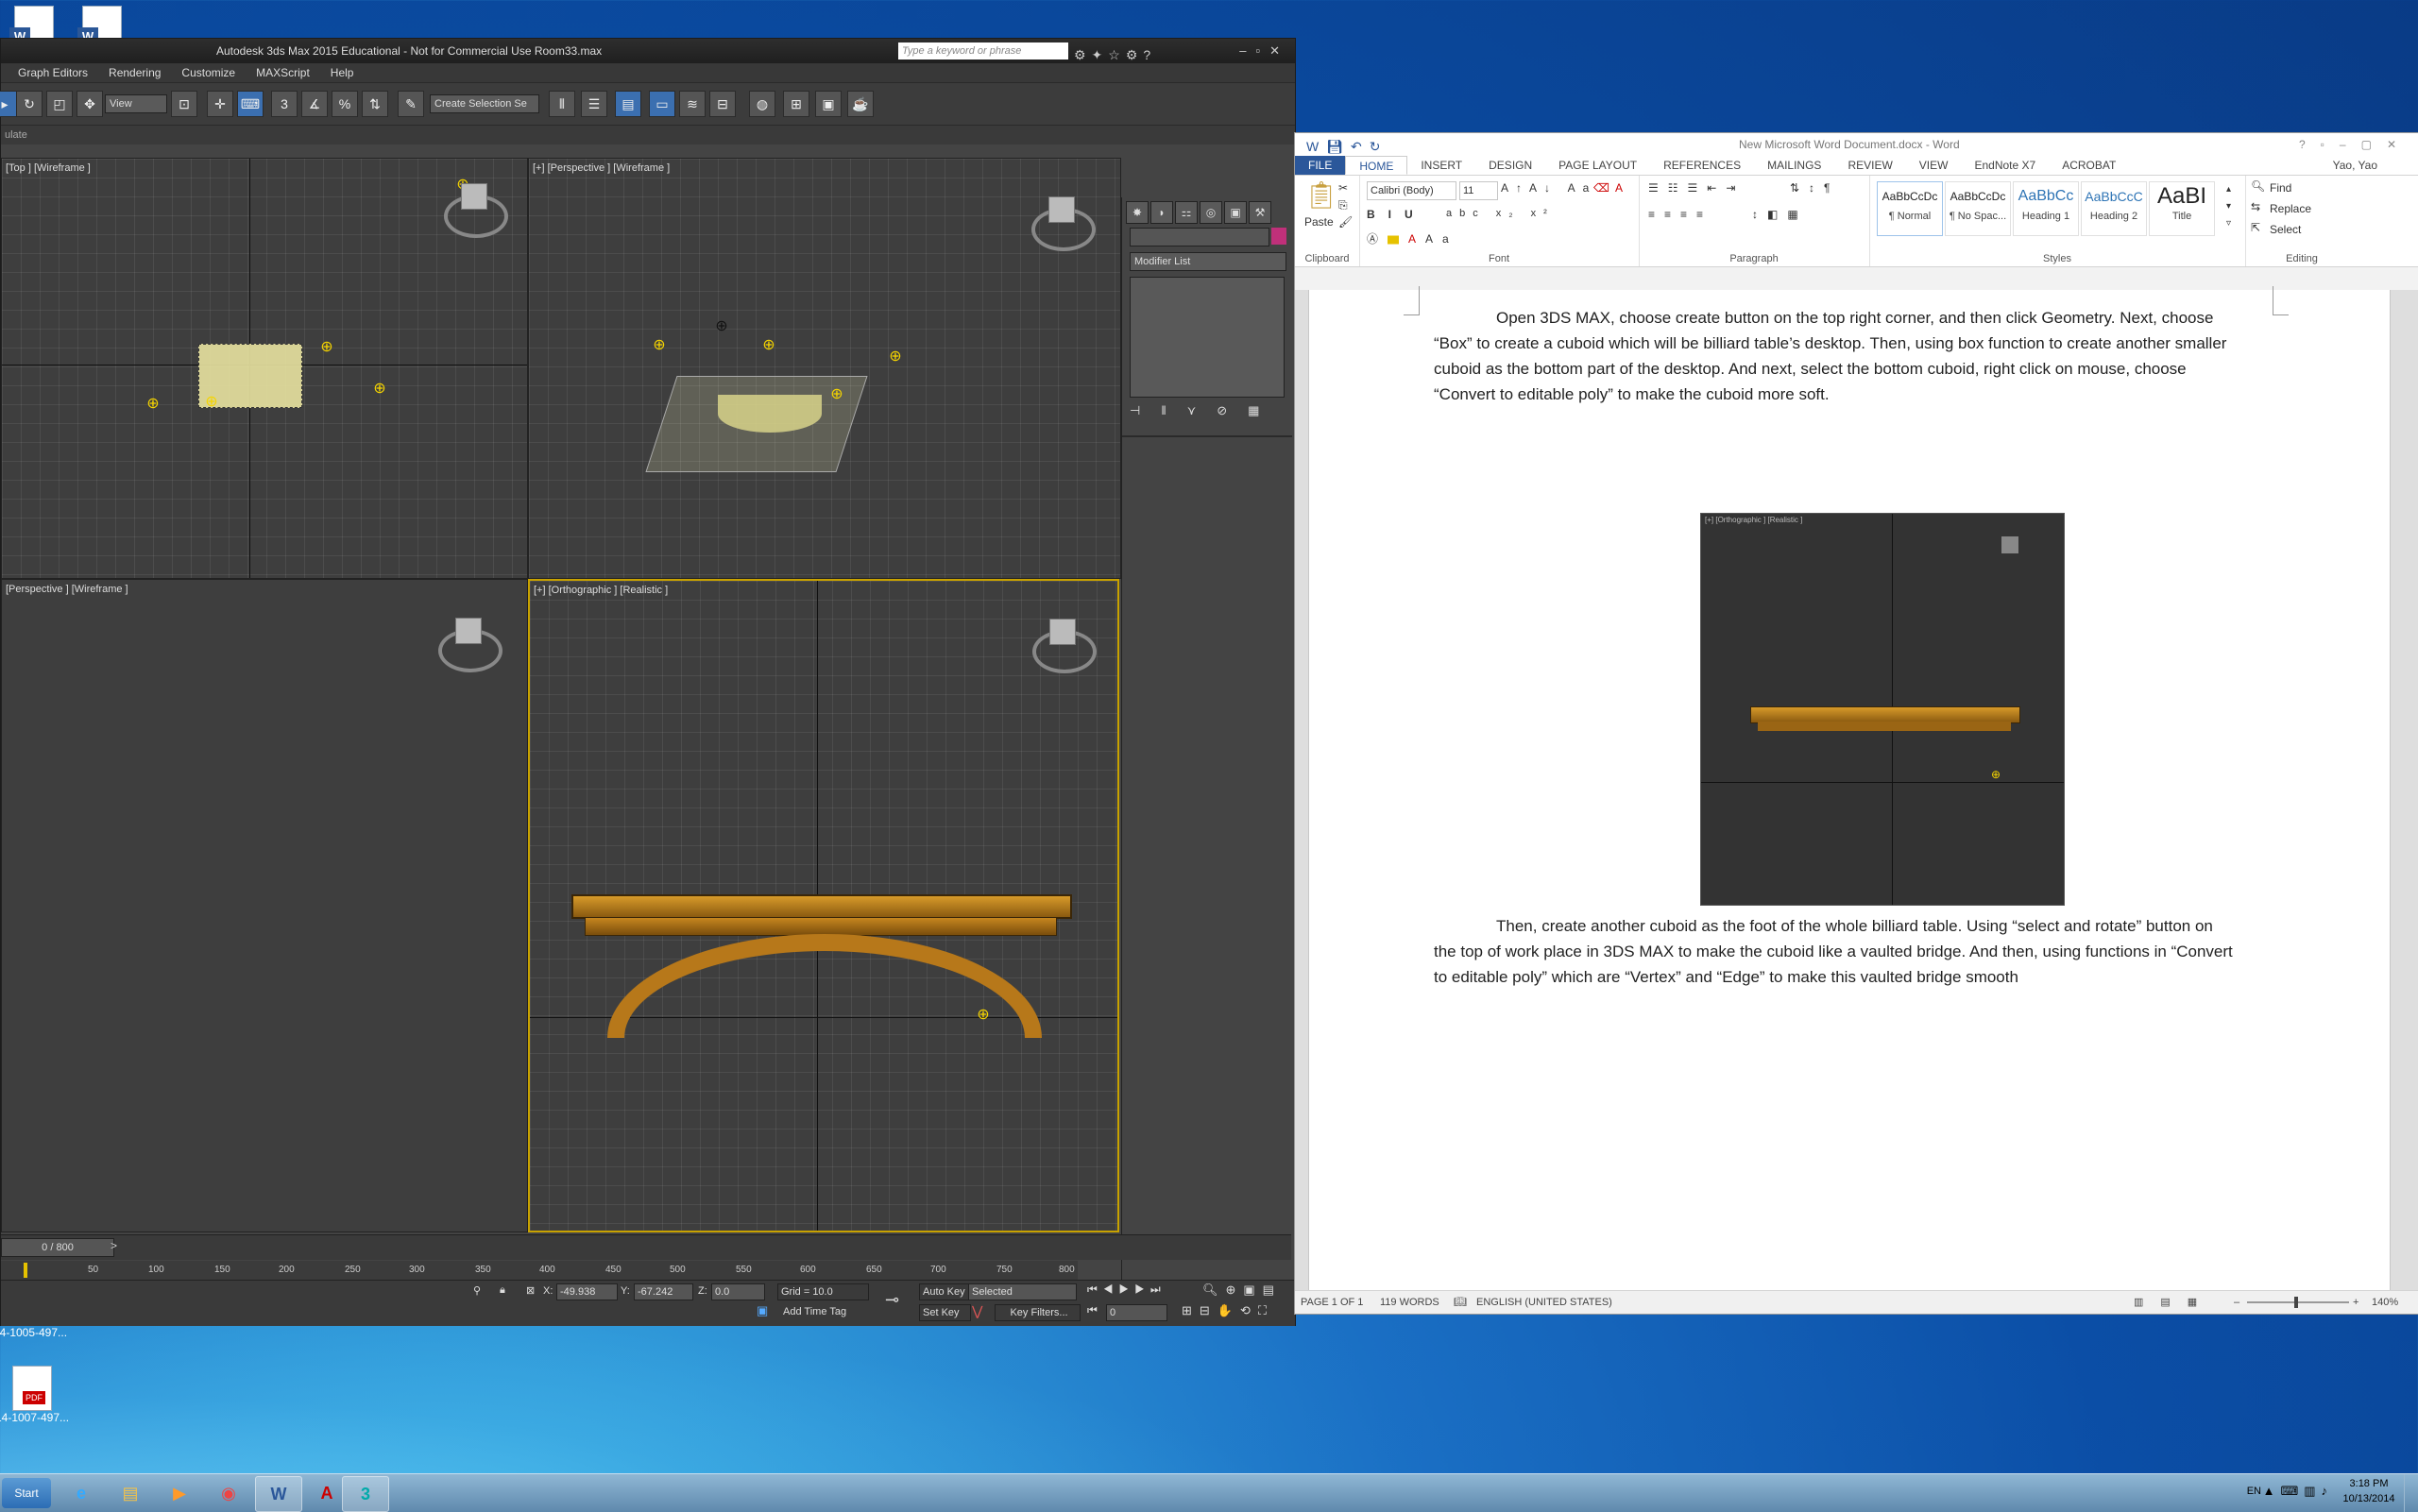 The width and height of the screenshot is (2418, 1512). What do you see at coordinates (179, 1493) in the screenshot?
I see `media-player-icon: ▶` at bounding box center [179, 1493].